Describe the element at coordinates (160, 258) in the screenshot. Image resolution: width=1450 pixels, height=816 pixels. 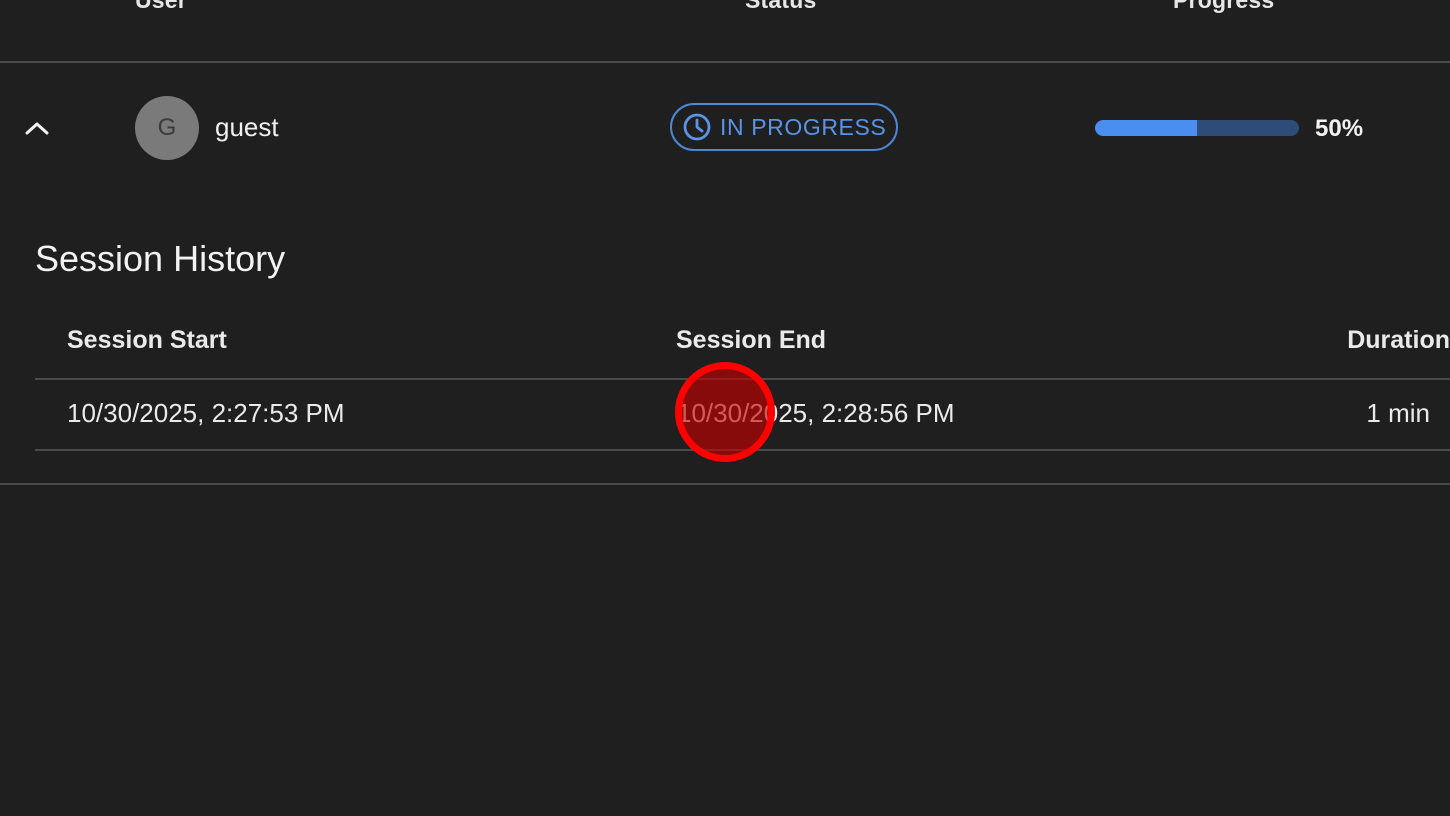
I see `section-title: Session History` at that location.